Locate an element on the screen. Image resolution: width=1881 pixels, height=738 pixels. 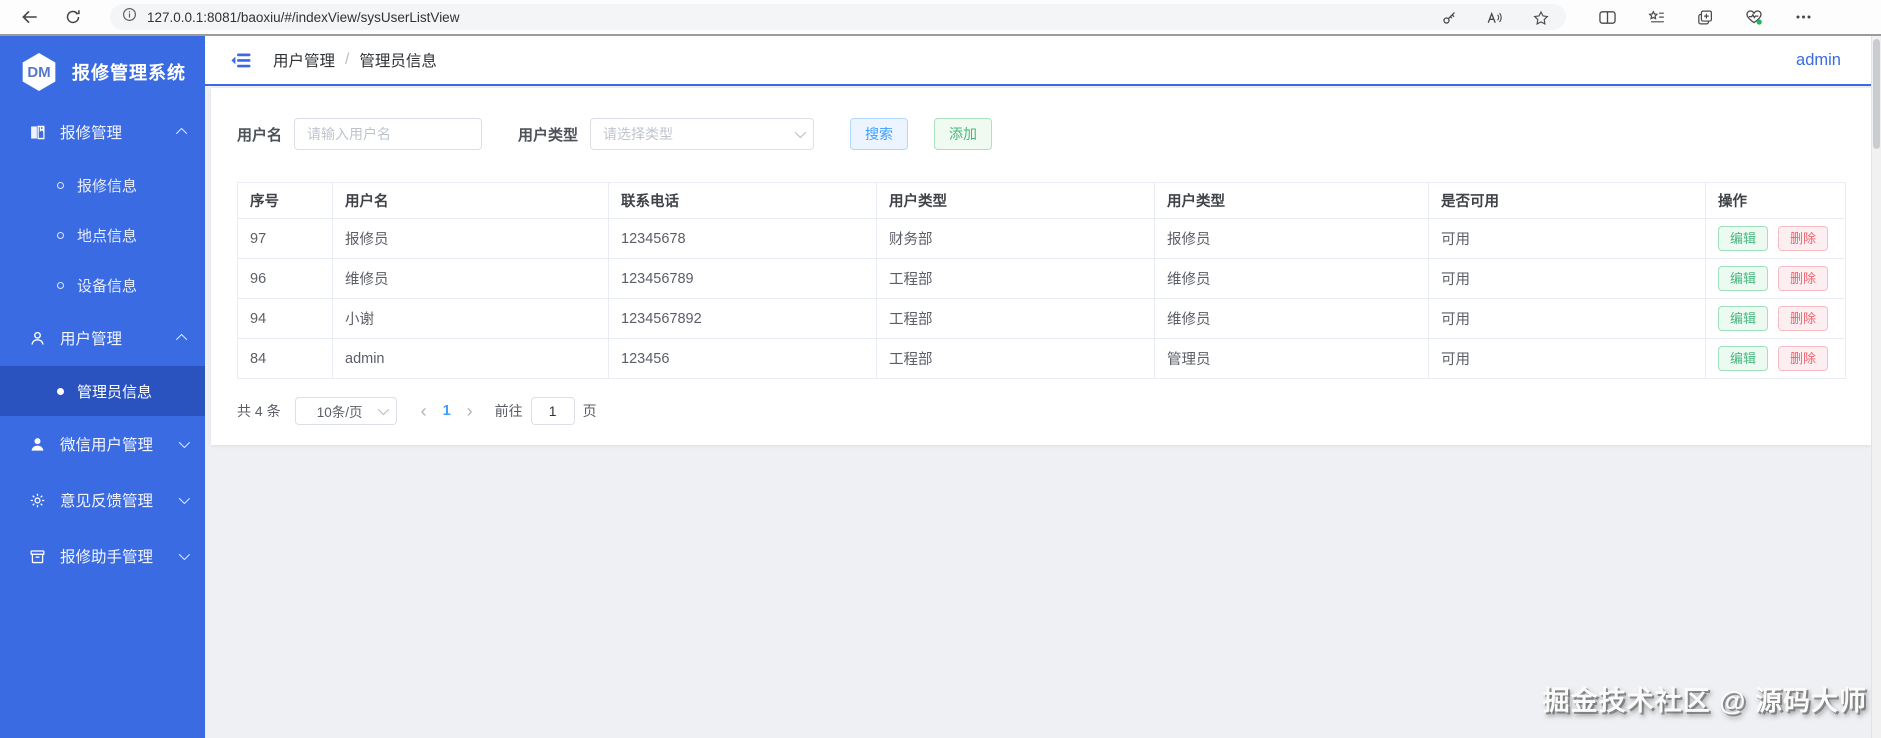
gear-icon is located at coordinates (37, 500).